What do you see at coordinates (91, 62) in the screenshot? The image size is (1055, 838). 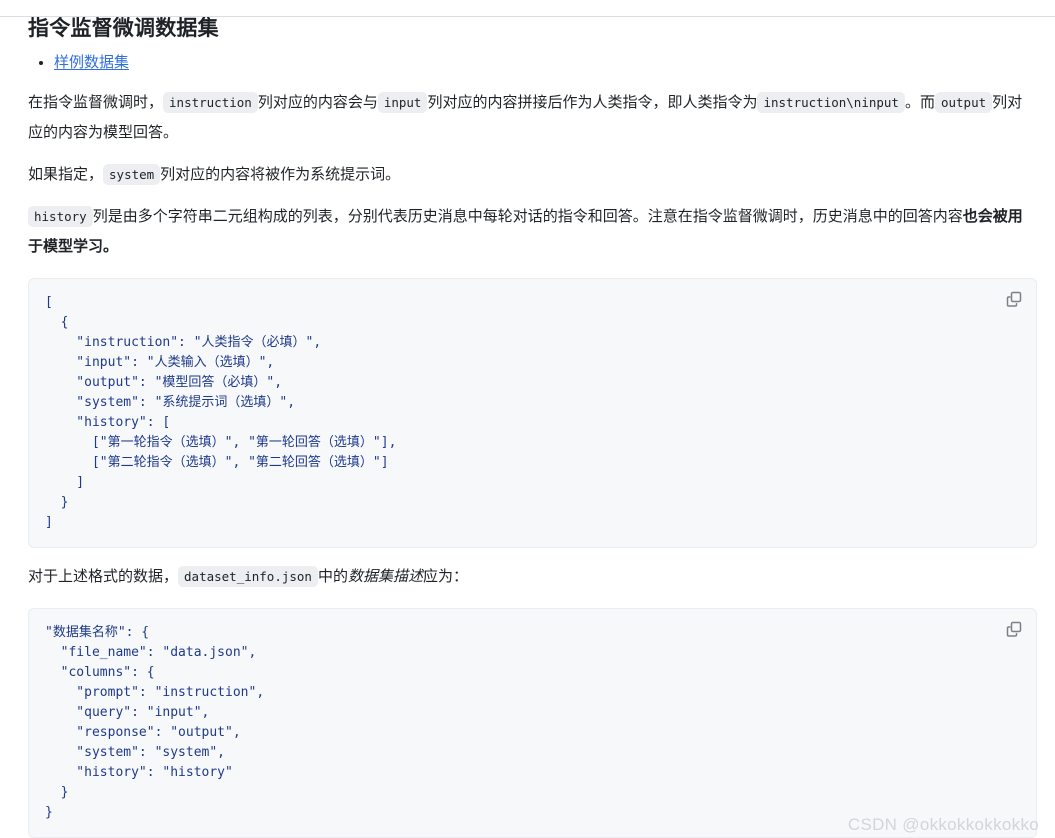 I see `sample-dataset-link: 样例数据集` at bounding box center [91, 62].